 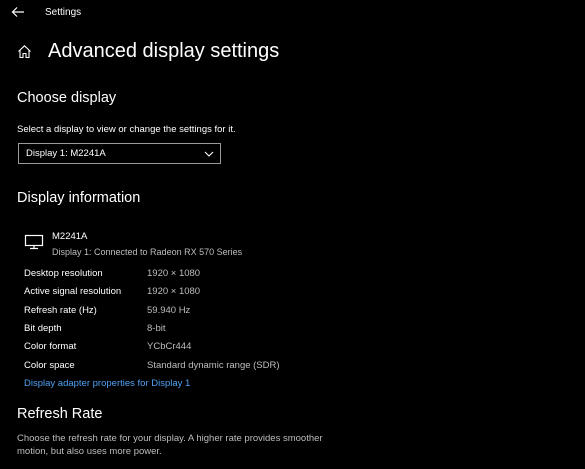 What do you see at coordinates (49, 365) in the screenshot?
I see `info-label: Color space` at bounding box center [49, 365].